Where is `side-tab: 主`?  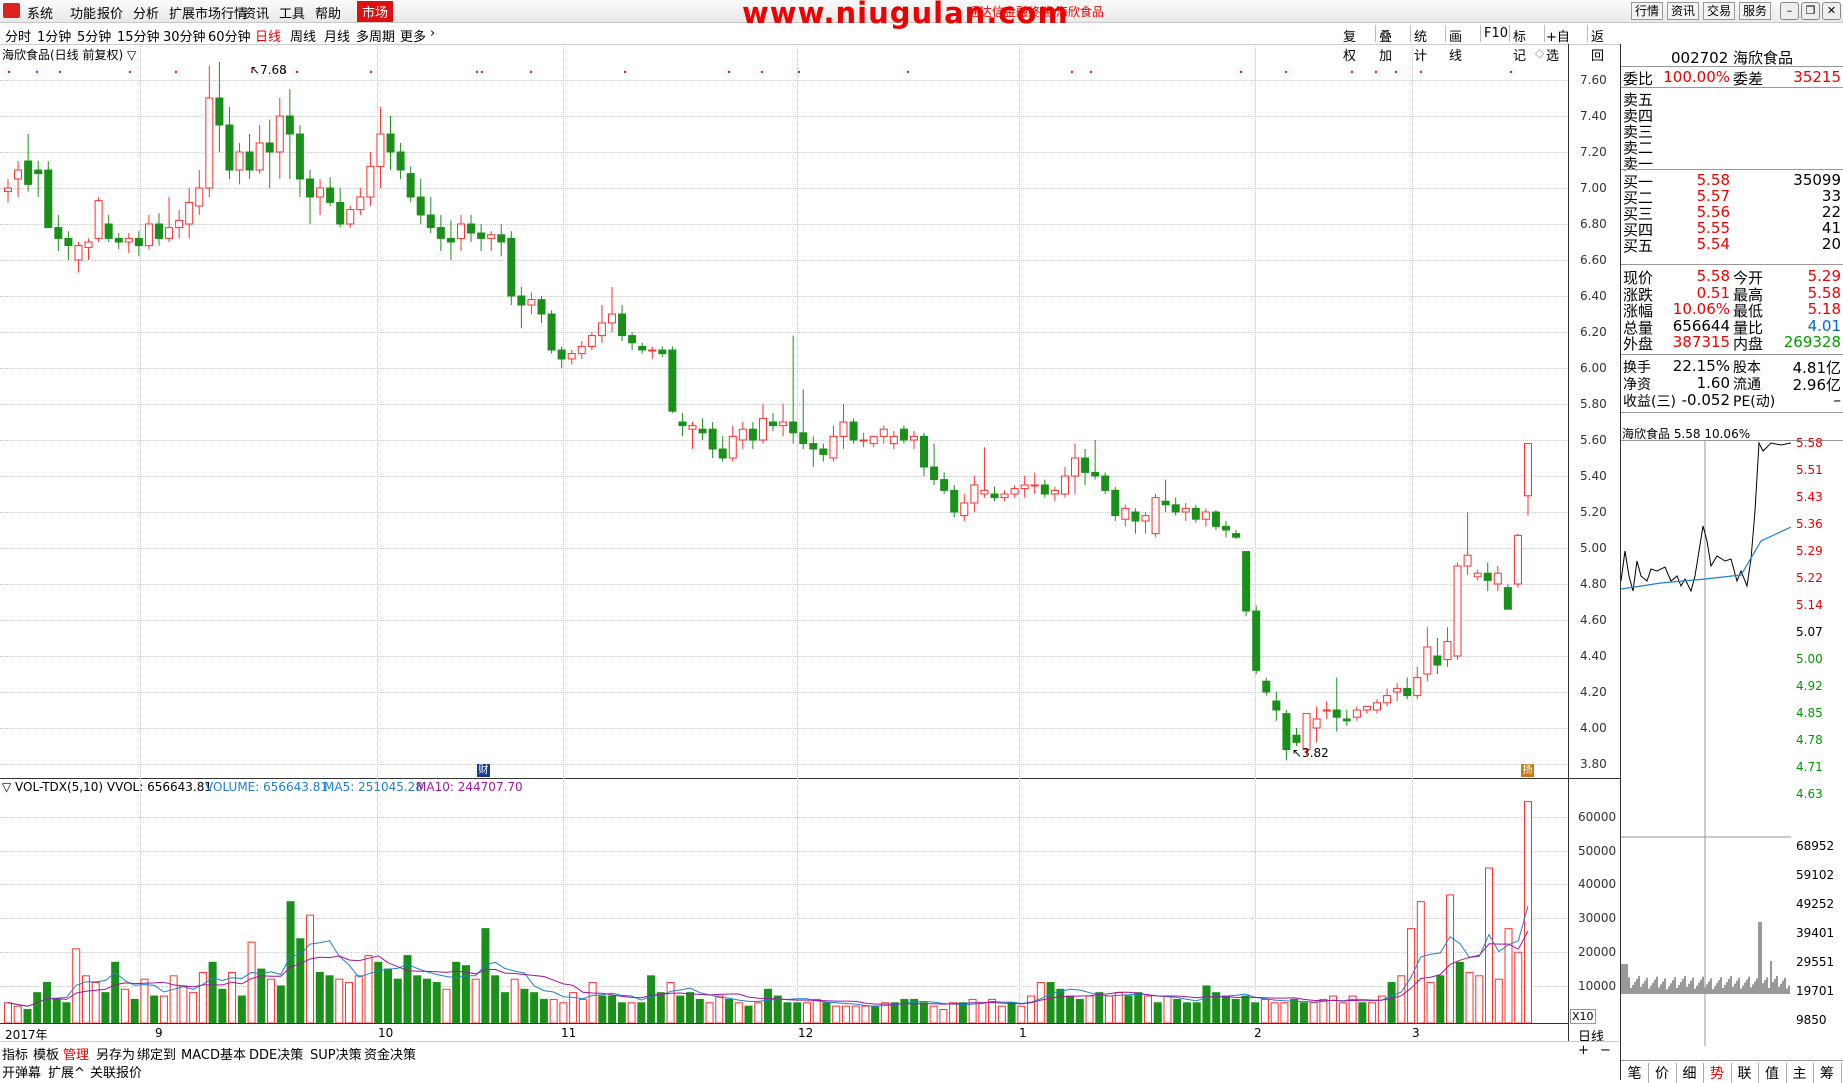 side-tab: 主 is located at coordinates (1800, 1073).